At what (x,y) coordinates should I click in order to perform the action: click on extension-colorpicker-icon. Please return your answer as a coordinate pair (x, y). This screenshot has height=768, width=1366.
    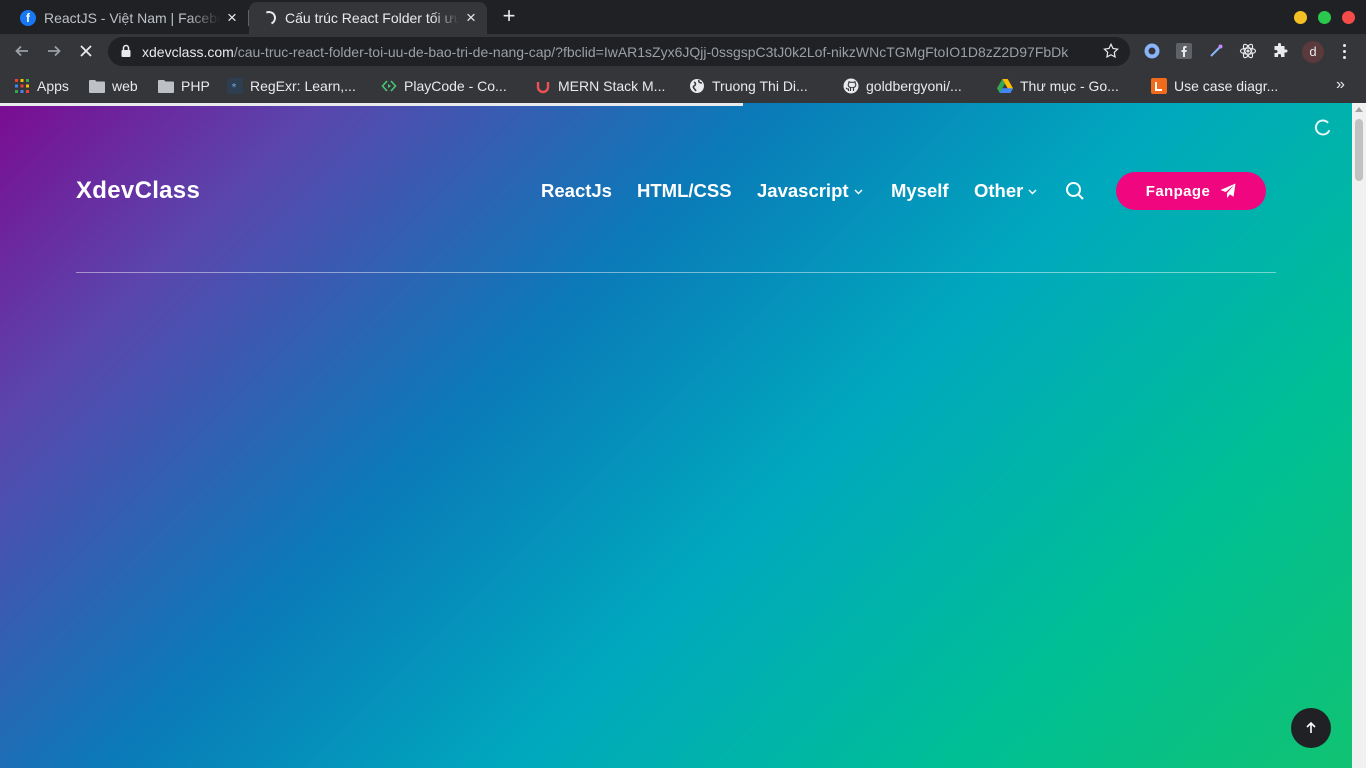
    Looking at the image, I should click on (1216, 51).